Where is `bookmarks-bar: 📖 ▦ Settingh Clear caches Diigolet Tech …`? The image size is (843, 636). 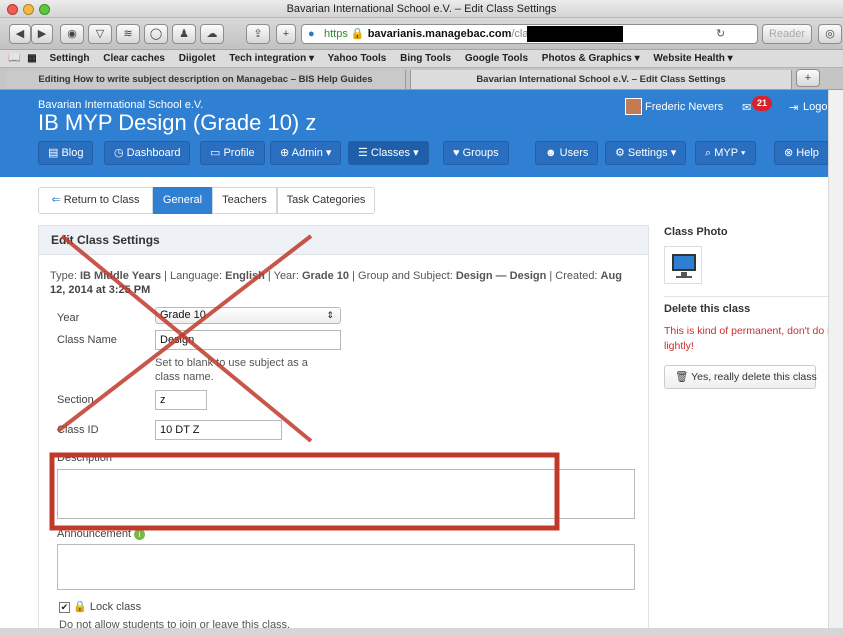
bookmarks-bar: 📖 ▦ Settingh Clear caches Diigolet Tech … is located at coordinates (421, 59).